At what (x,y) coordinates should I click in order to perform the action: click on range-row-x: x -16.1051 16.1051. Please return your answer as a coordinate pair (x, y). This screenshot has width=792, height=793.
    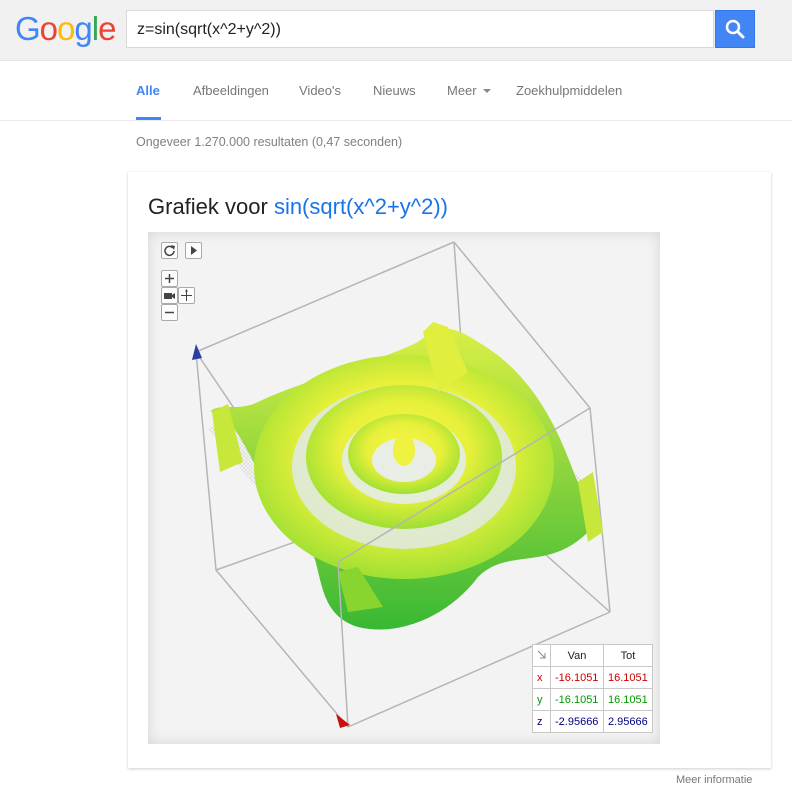
    Looking at the image, I should click on (592, 677).